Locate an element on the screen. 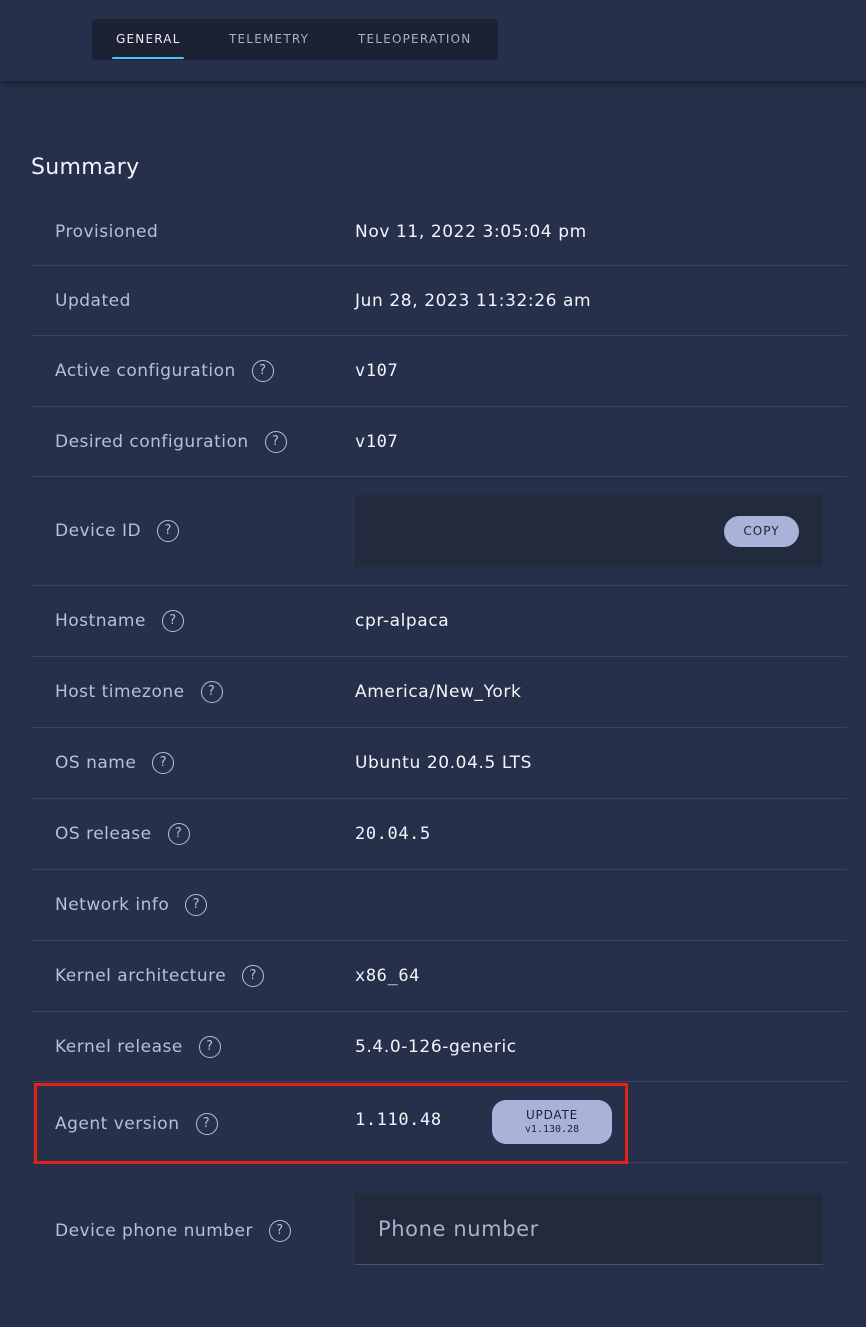 The image size is (866, 1327). row-active-configuration: Active configuration ? v107 is located at coordinates (439, 371).